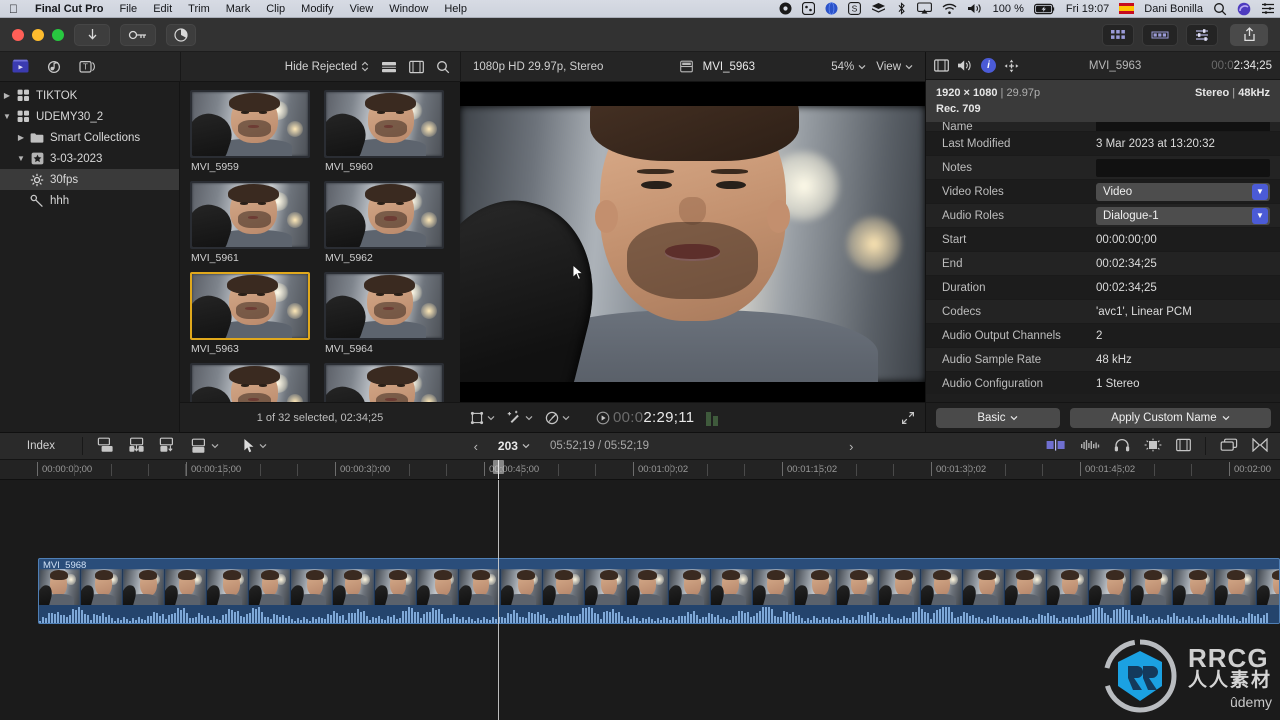 This screenshot has width=1280, height=720. I want to click on menu-modify: Modify, so click(317, 9).